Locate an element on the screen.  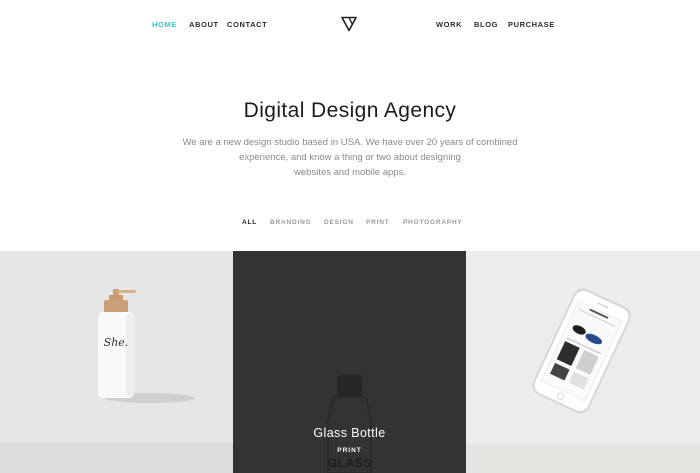
portfolio-item-title: Glass Bottle is located at coordinates (349, 433).